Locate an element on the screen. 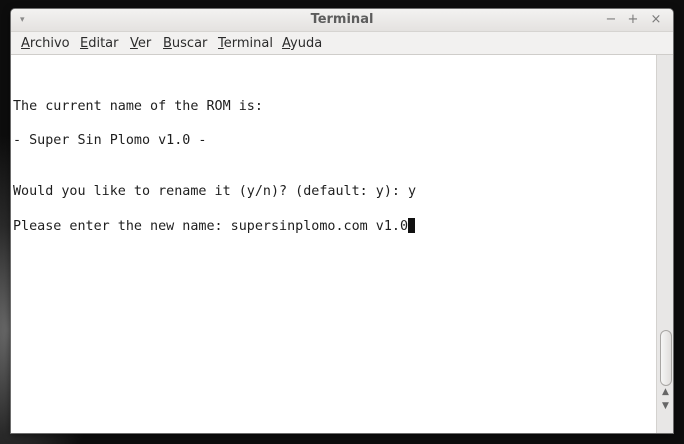 Image resolution: width=684 pixels, height=444 pixels. menu-editar-mnemonic: E is located at coordinates (84, 43).